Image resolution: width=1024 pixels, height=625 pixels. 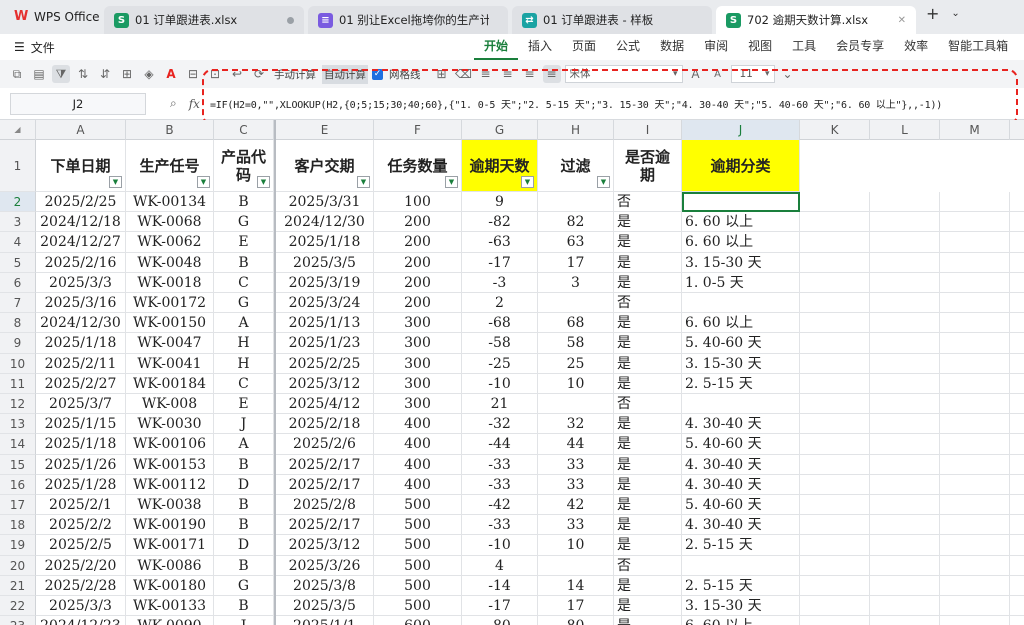 I want to click on unsaved-dot-icon, so click(x=290, y=20).